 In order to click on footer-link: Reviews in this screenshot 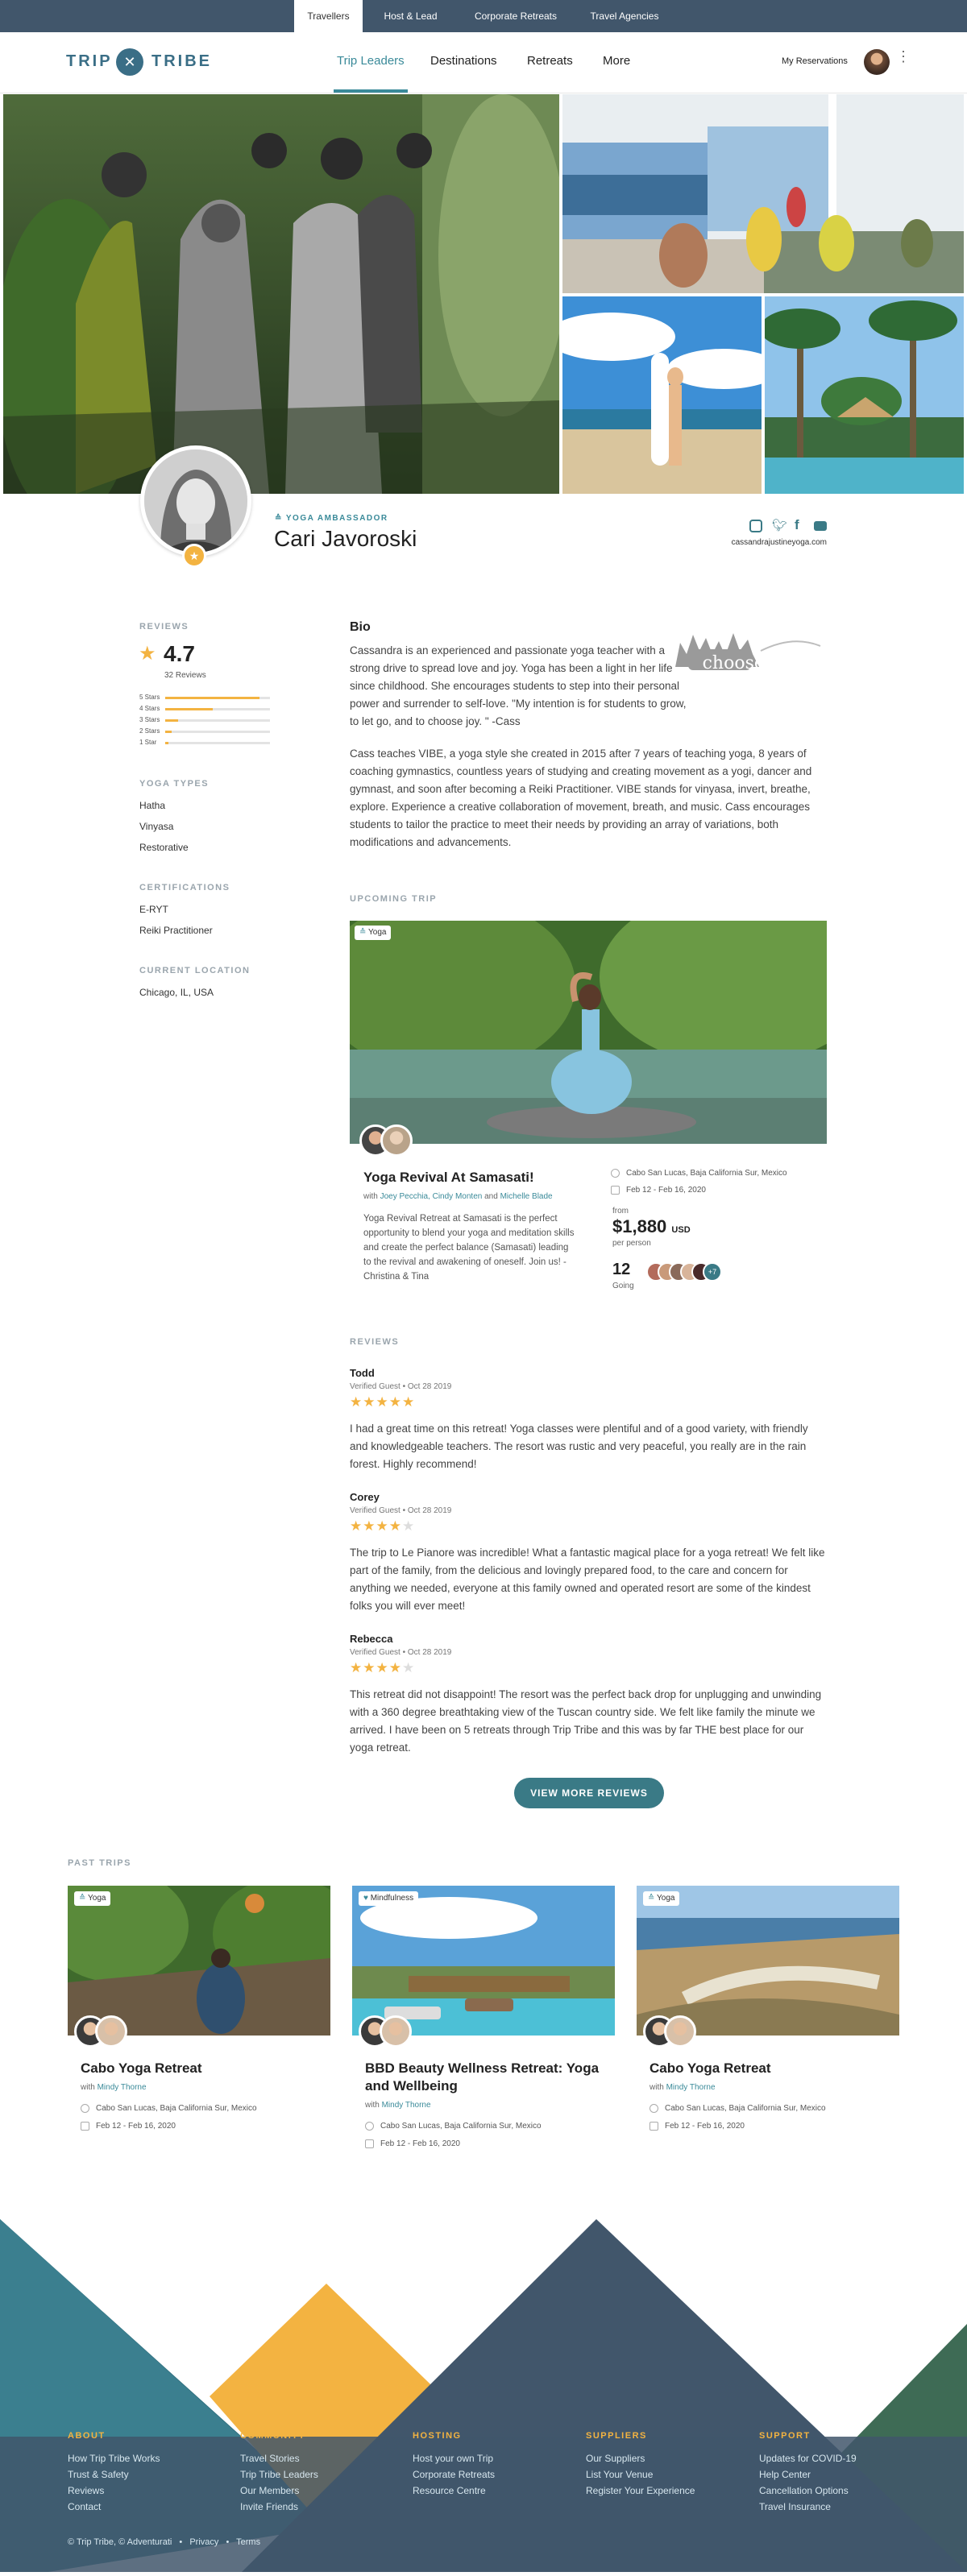, I will do `click(86, 2490)`.